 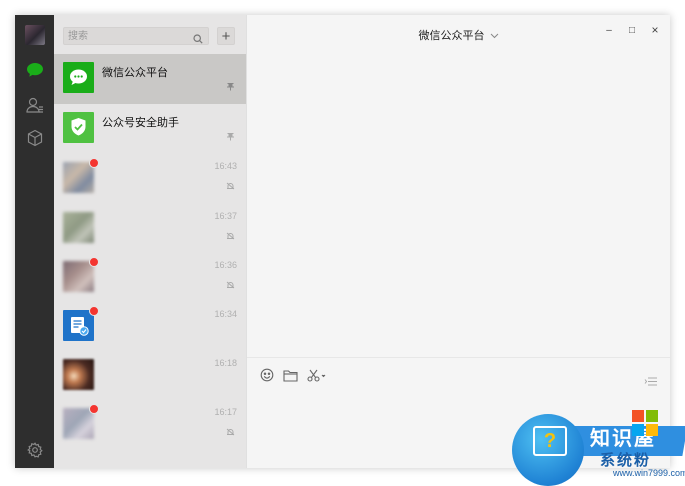 I want to click on chat-item: 16:34, so click(x=150, y=327).